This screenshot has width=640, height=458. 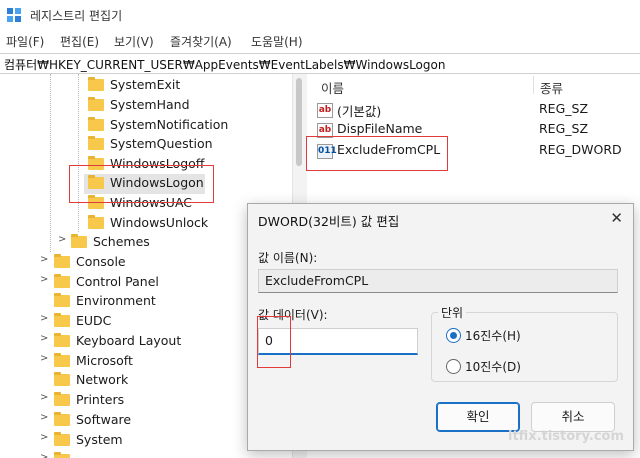 I want to click on tree-scrollbar-thumb, so click(x=299, y=122).